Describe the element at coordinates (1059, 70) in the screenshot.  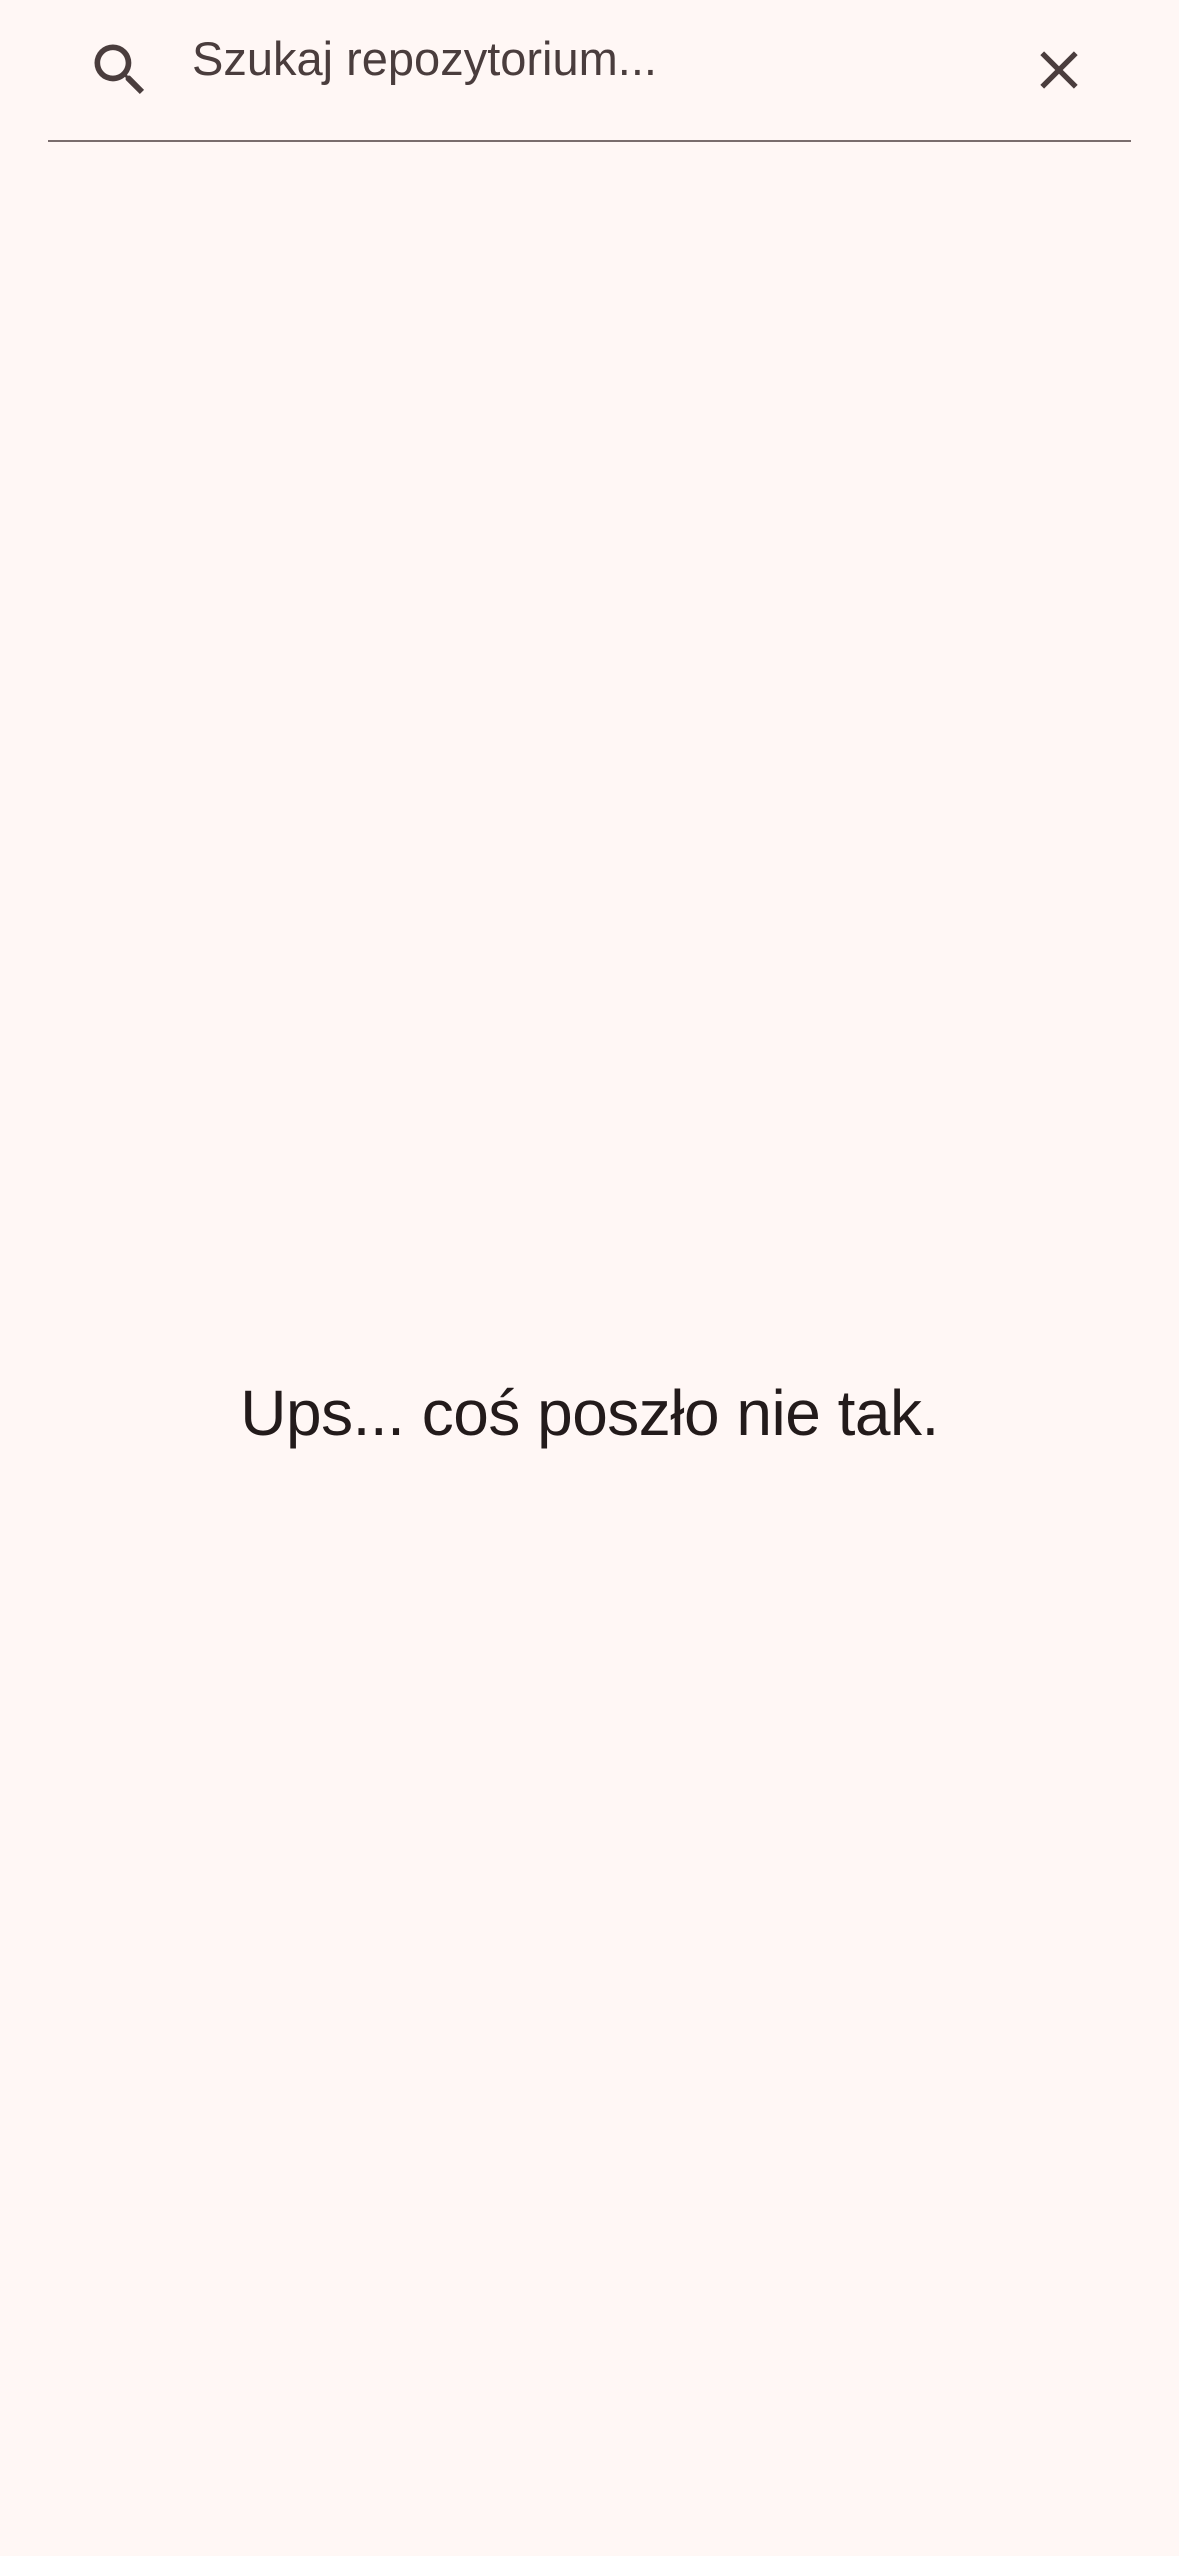
I see `close-icon` at that location.